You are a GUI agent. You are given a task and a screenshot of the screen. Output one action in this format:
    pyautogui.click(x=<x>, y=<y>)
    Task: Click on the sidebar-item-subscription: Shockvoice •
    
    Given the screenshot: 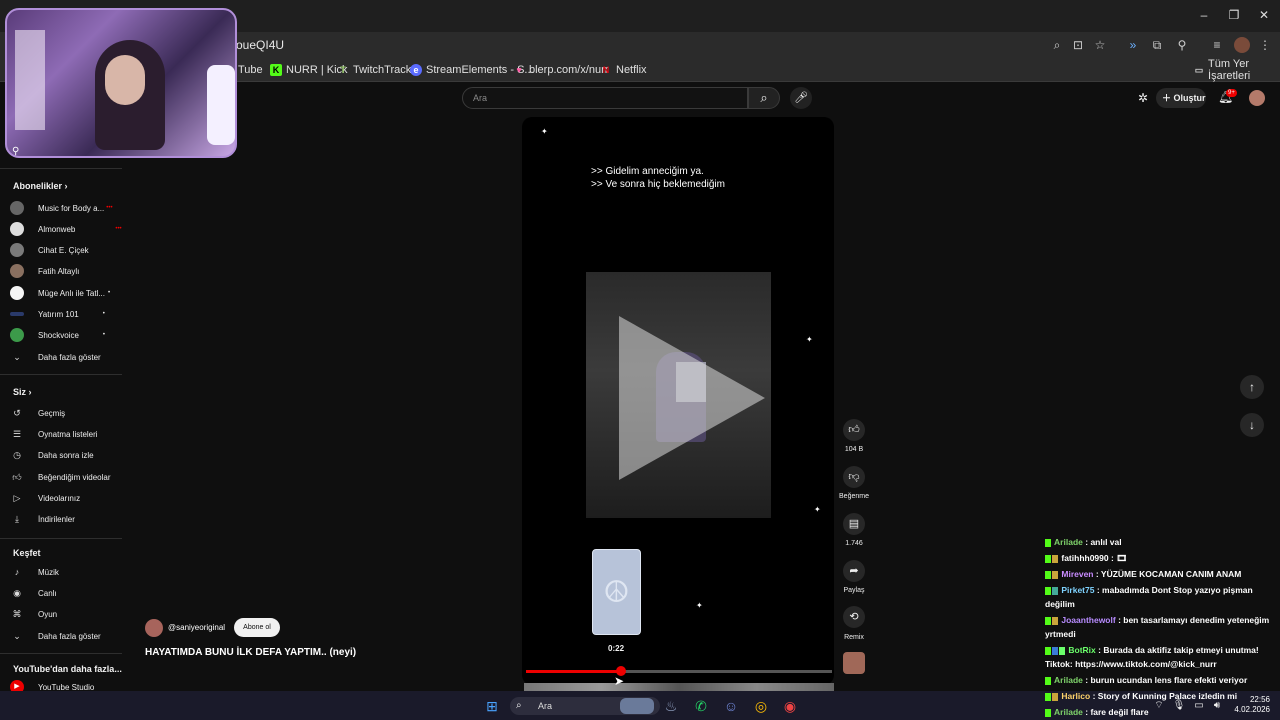 What is the action you would take?
    pyautogui.click(x=65, y=335)
    